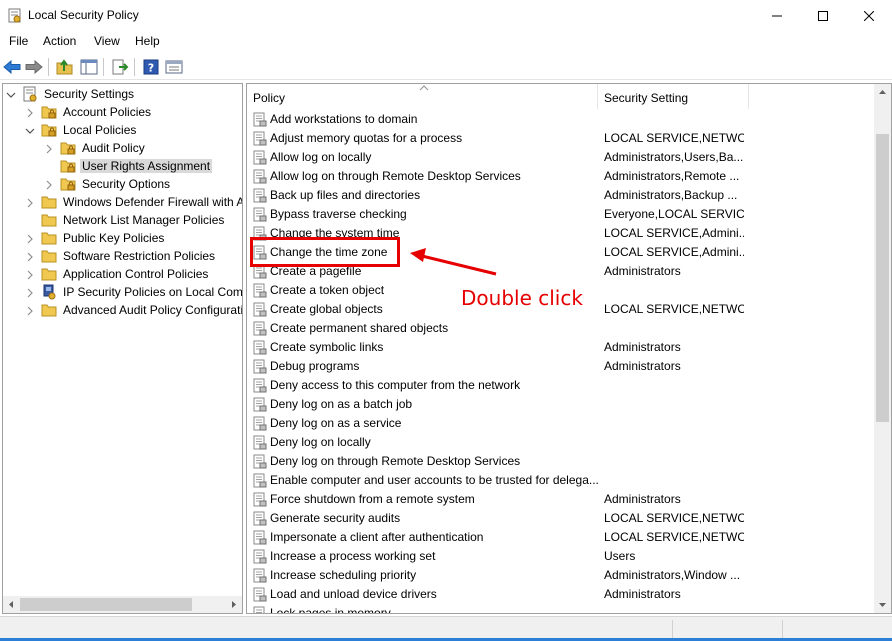  What do you see at coordinates (107, 41) in the screenshot?
I see `menu-view: View` at bounding box center [107, 41].